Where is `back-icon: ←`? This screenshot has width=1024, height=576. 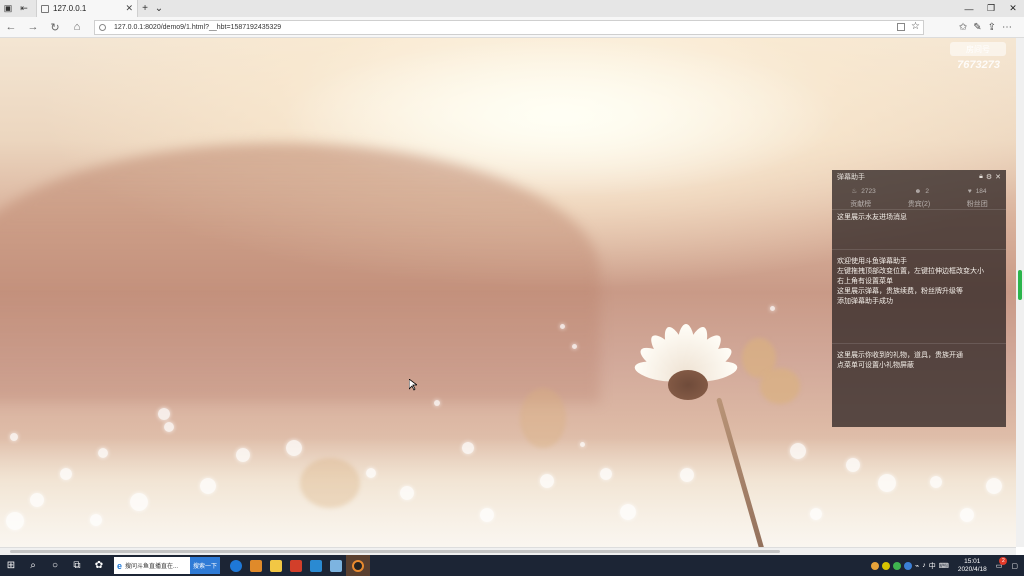
back-icon: ← is located at coordinates (11, 27).